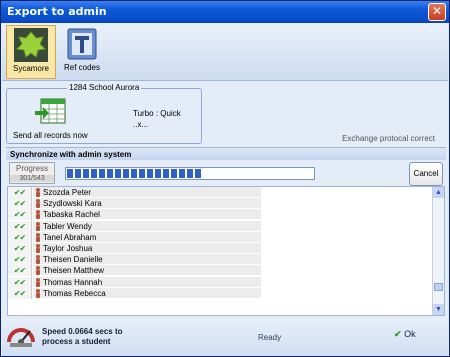 This screenshot has width=450, height=357. What do you see at coordinates (147, 248) in the screenshot?
I see `student-name: Taylor Joshua` at bounding box center [147, 248].